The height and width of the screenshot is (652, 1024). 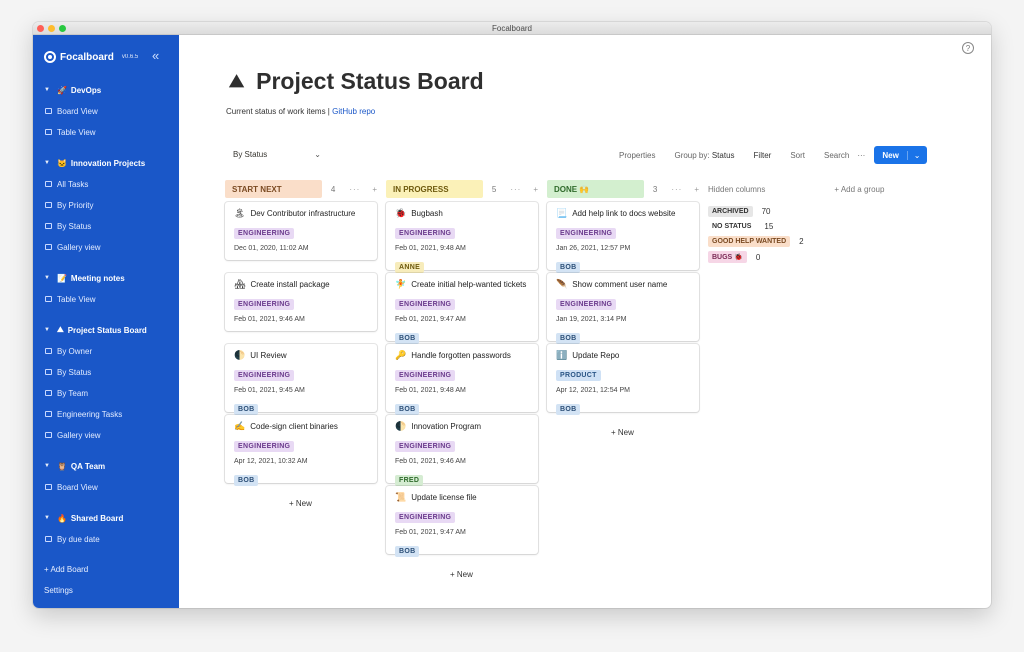 What do you see at coordinates (106, 351) in the screenshot?
I see `sidebar-view-item: By Owner` at bounding box center [106, 351].